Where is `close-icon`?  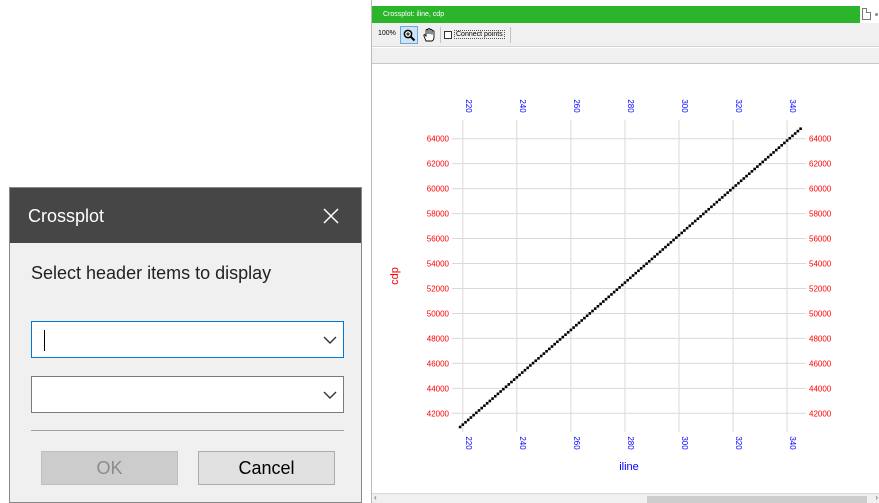
close-icon is located at coordinates (331, 216).